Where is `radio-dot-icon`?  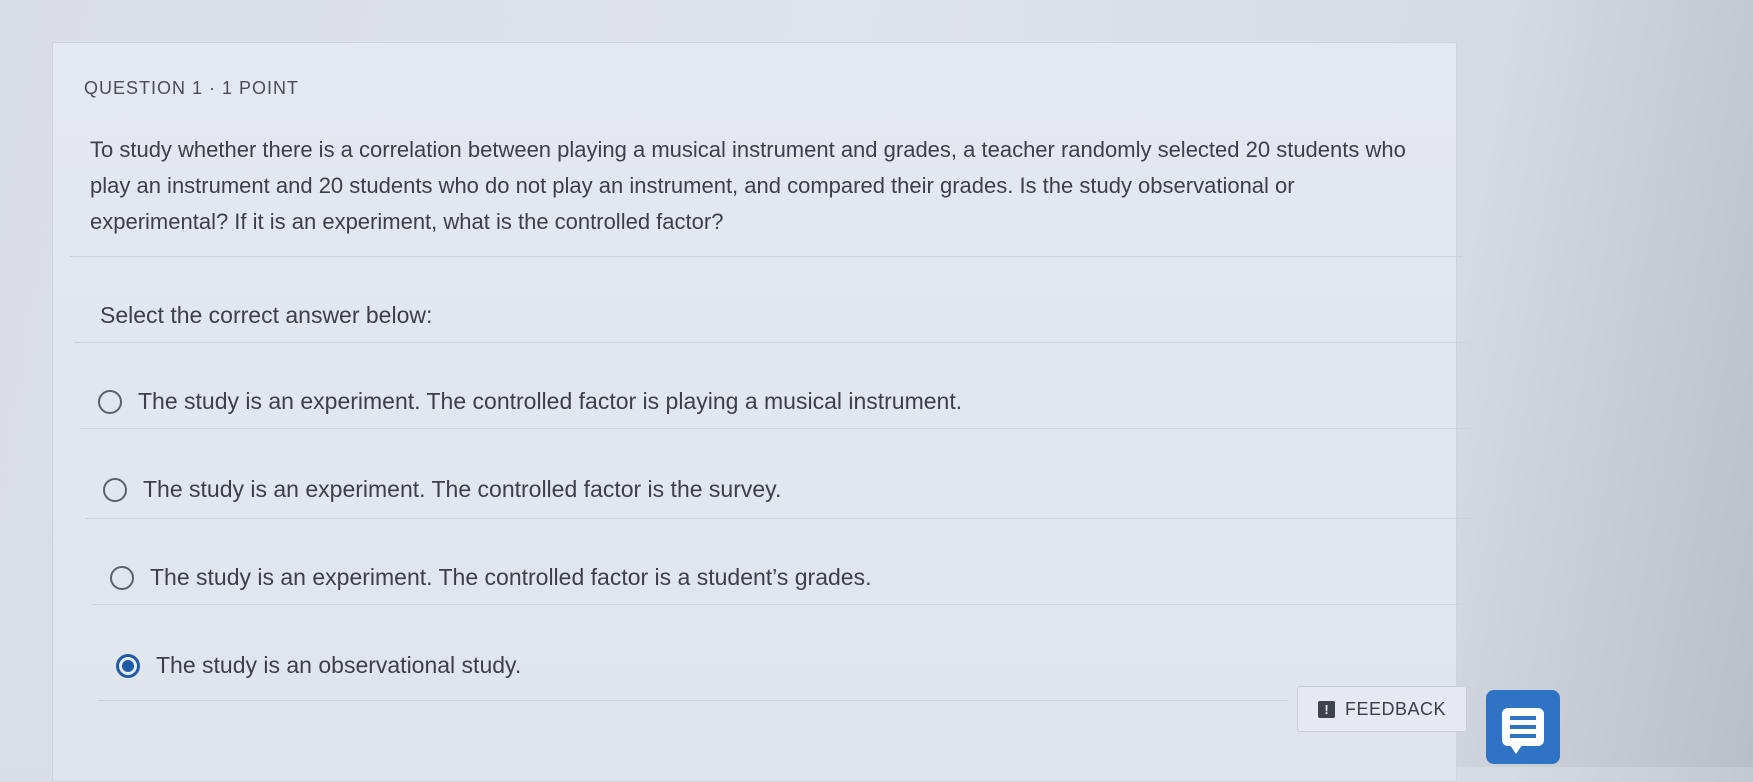 radio-dot-icon is located at coordinates (128, 665).